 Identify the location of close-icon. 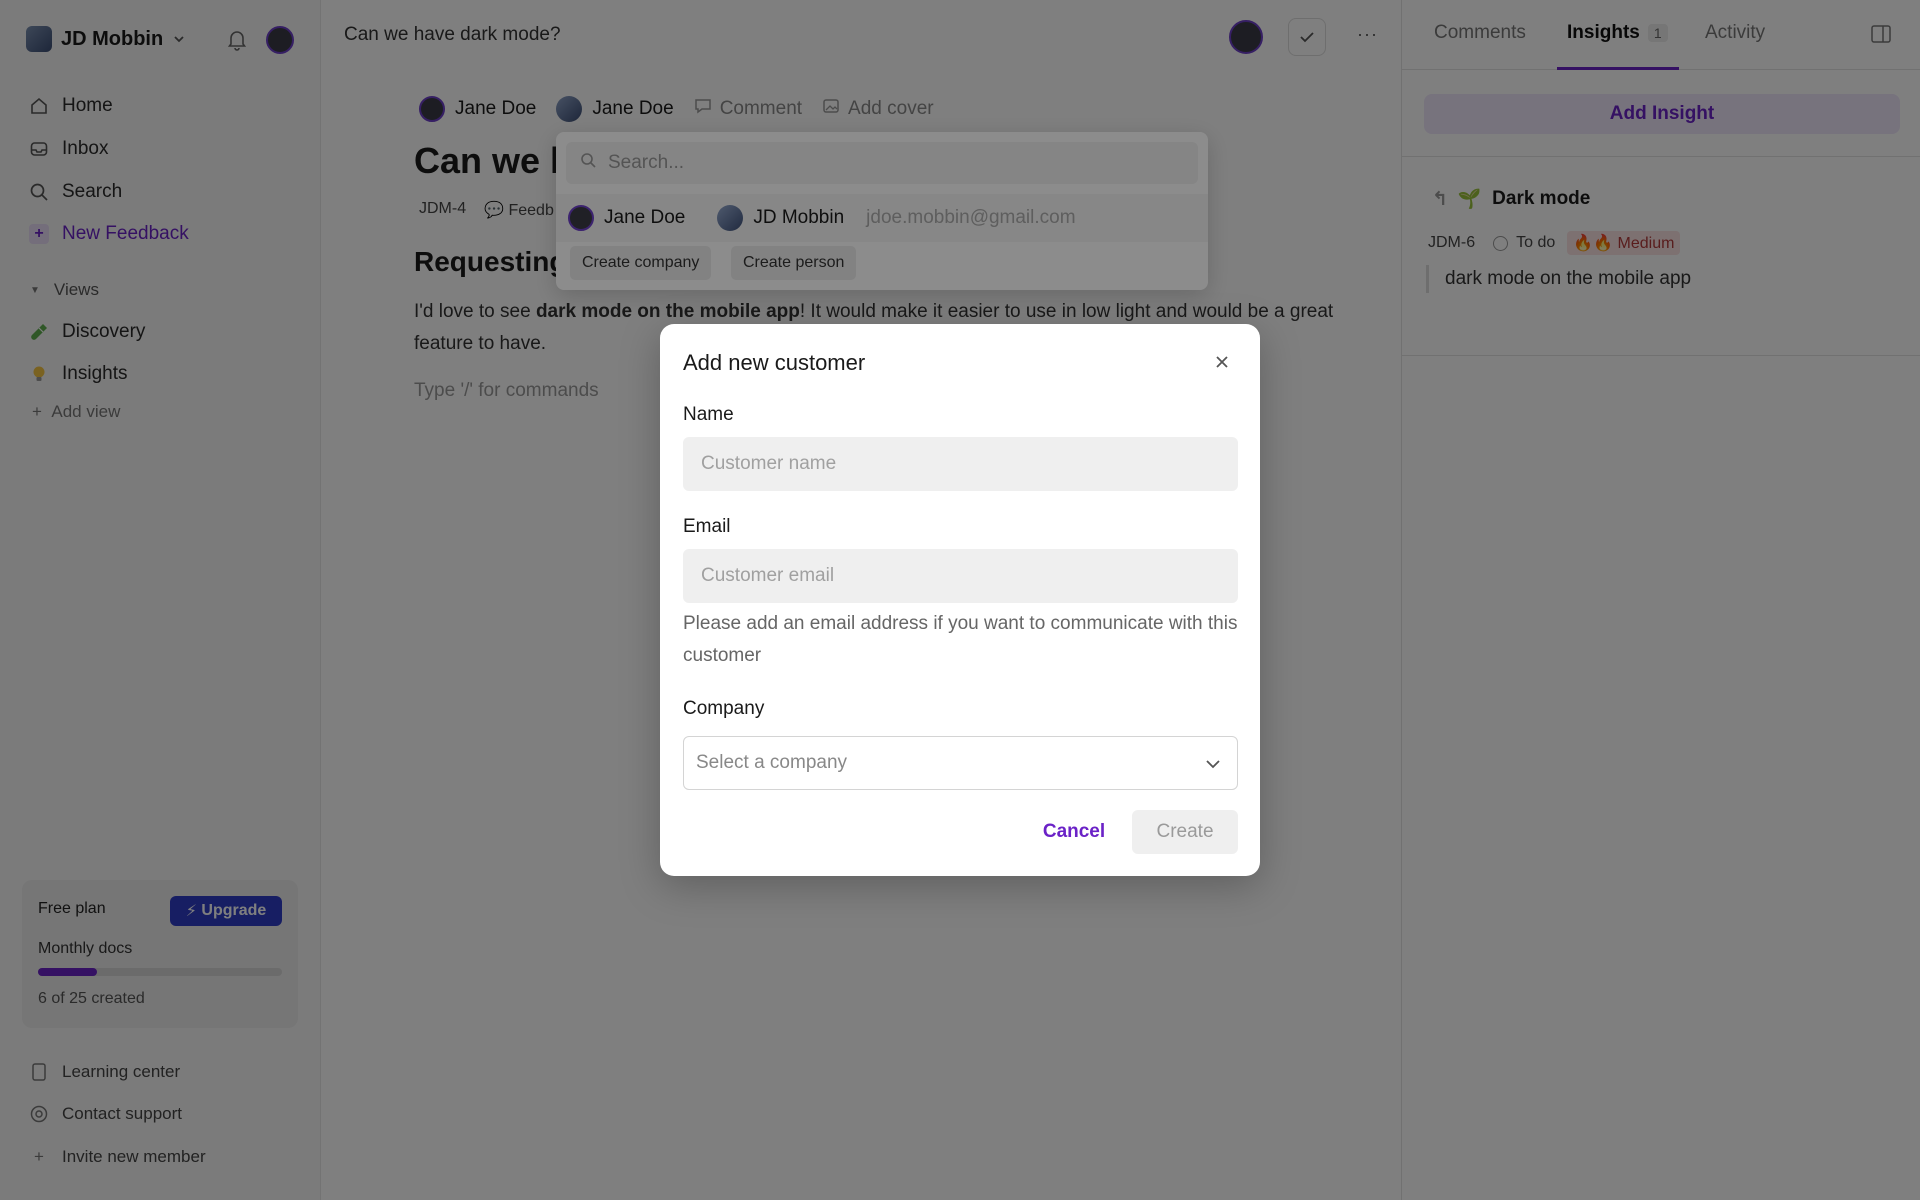
(1222, 362).